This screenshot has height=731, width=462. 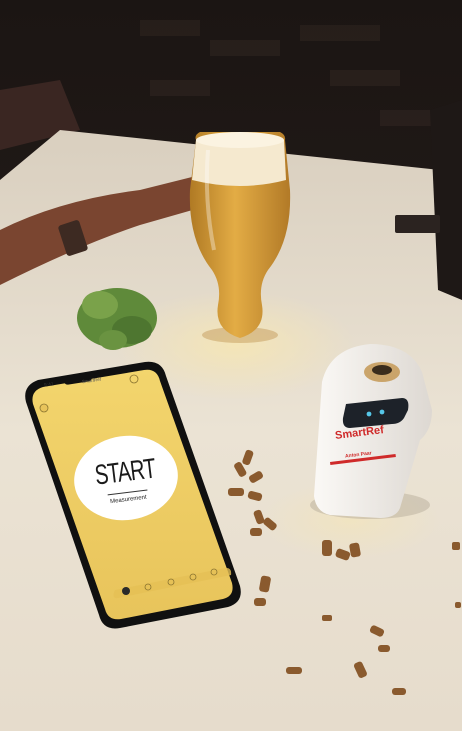 What do you see at coordinates (128, 499) in the screenshot?
I see `start-sublabel: Measurement` at bounding box center [128, 499].